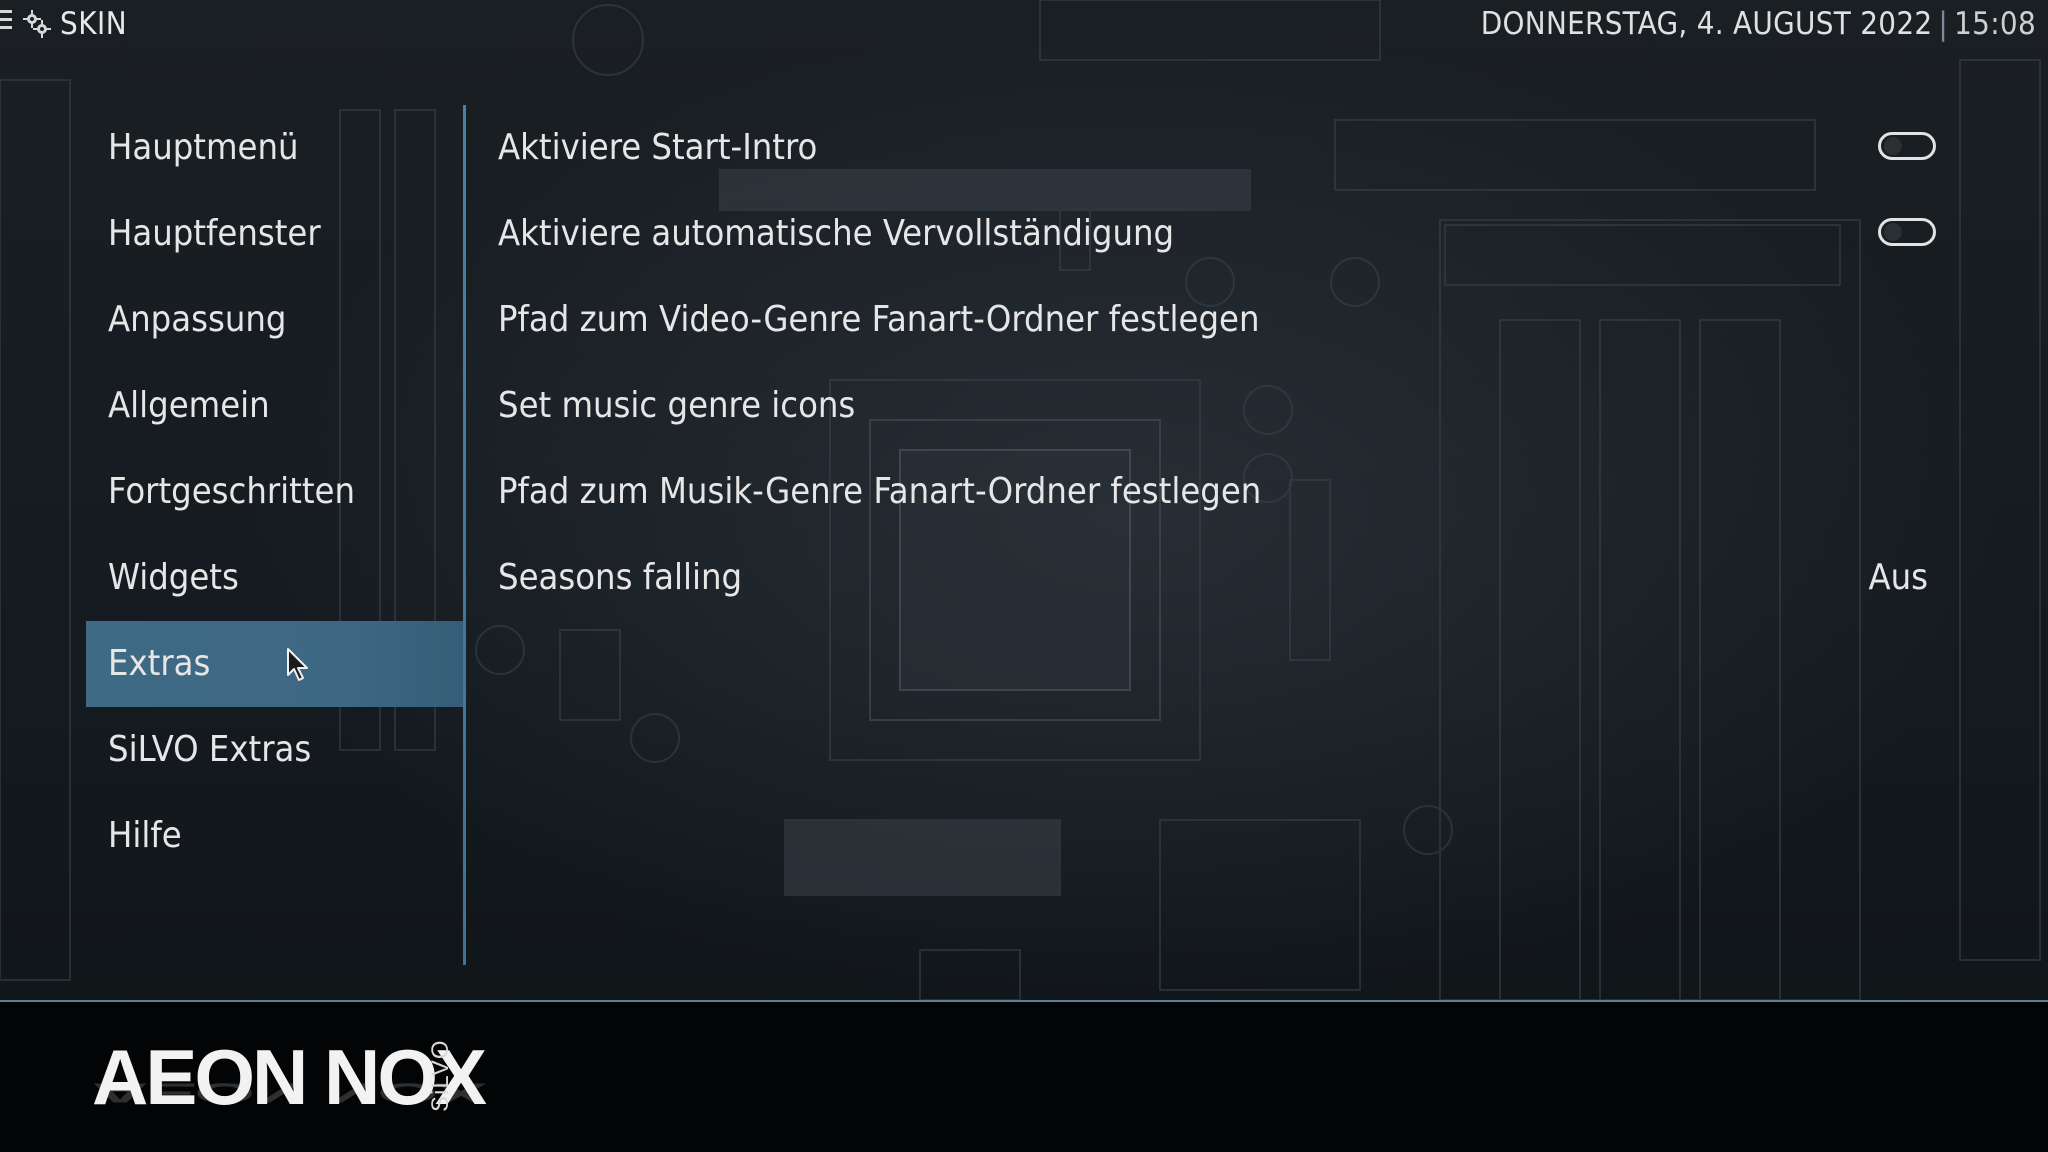  Describe the element at coordinates (836, 233) in the screenshot. I see `setting-label: Aktiviere automatische Vervollständigung` at that location.